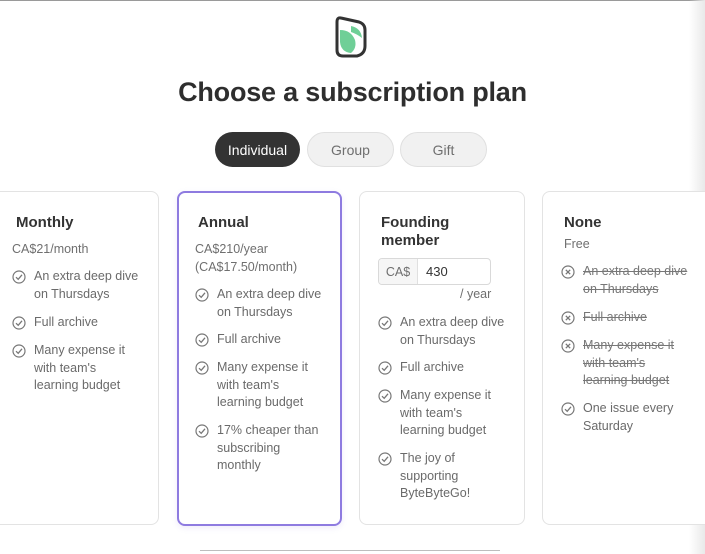 This screenshot has height=554, width=705. What do you see at coordinates (628, 417) in the screenshot?
I see `feature-text: One issue every Saturday` at bounding box center [628, 417].